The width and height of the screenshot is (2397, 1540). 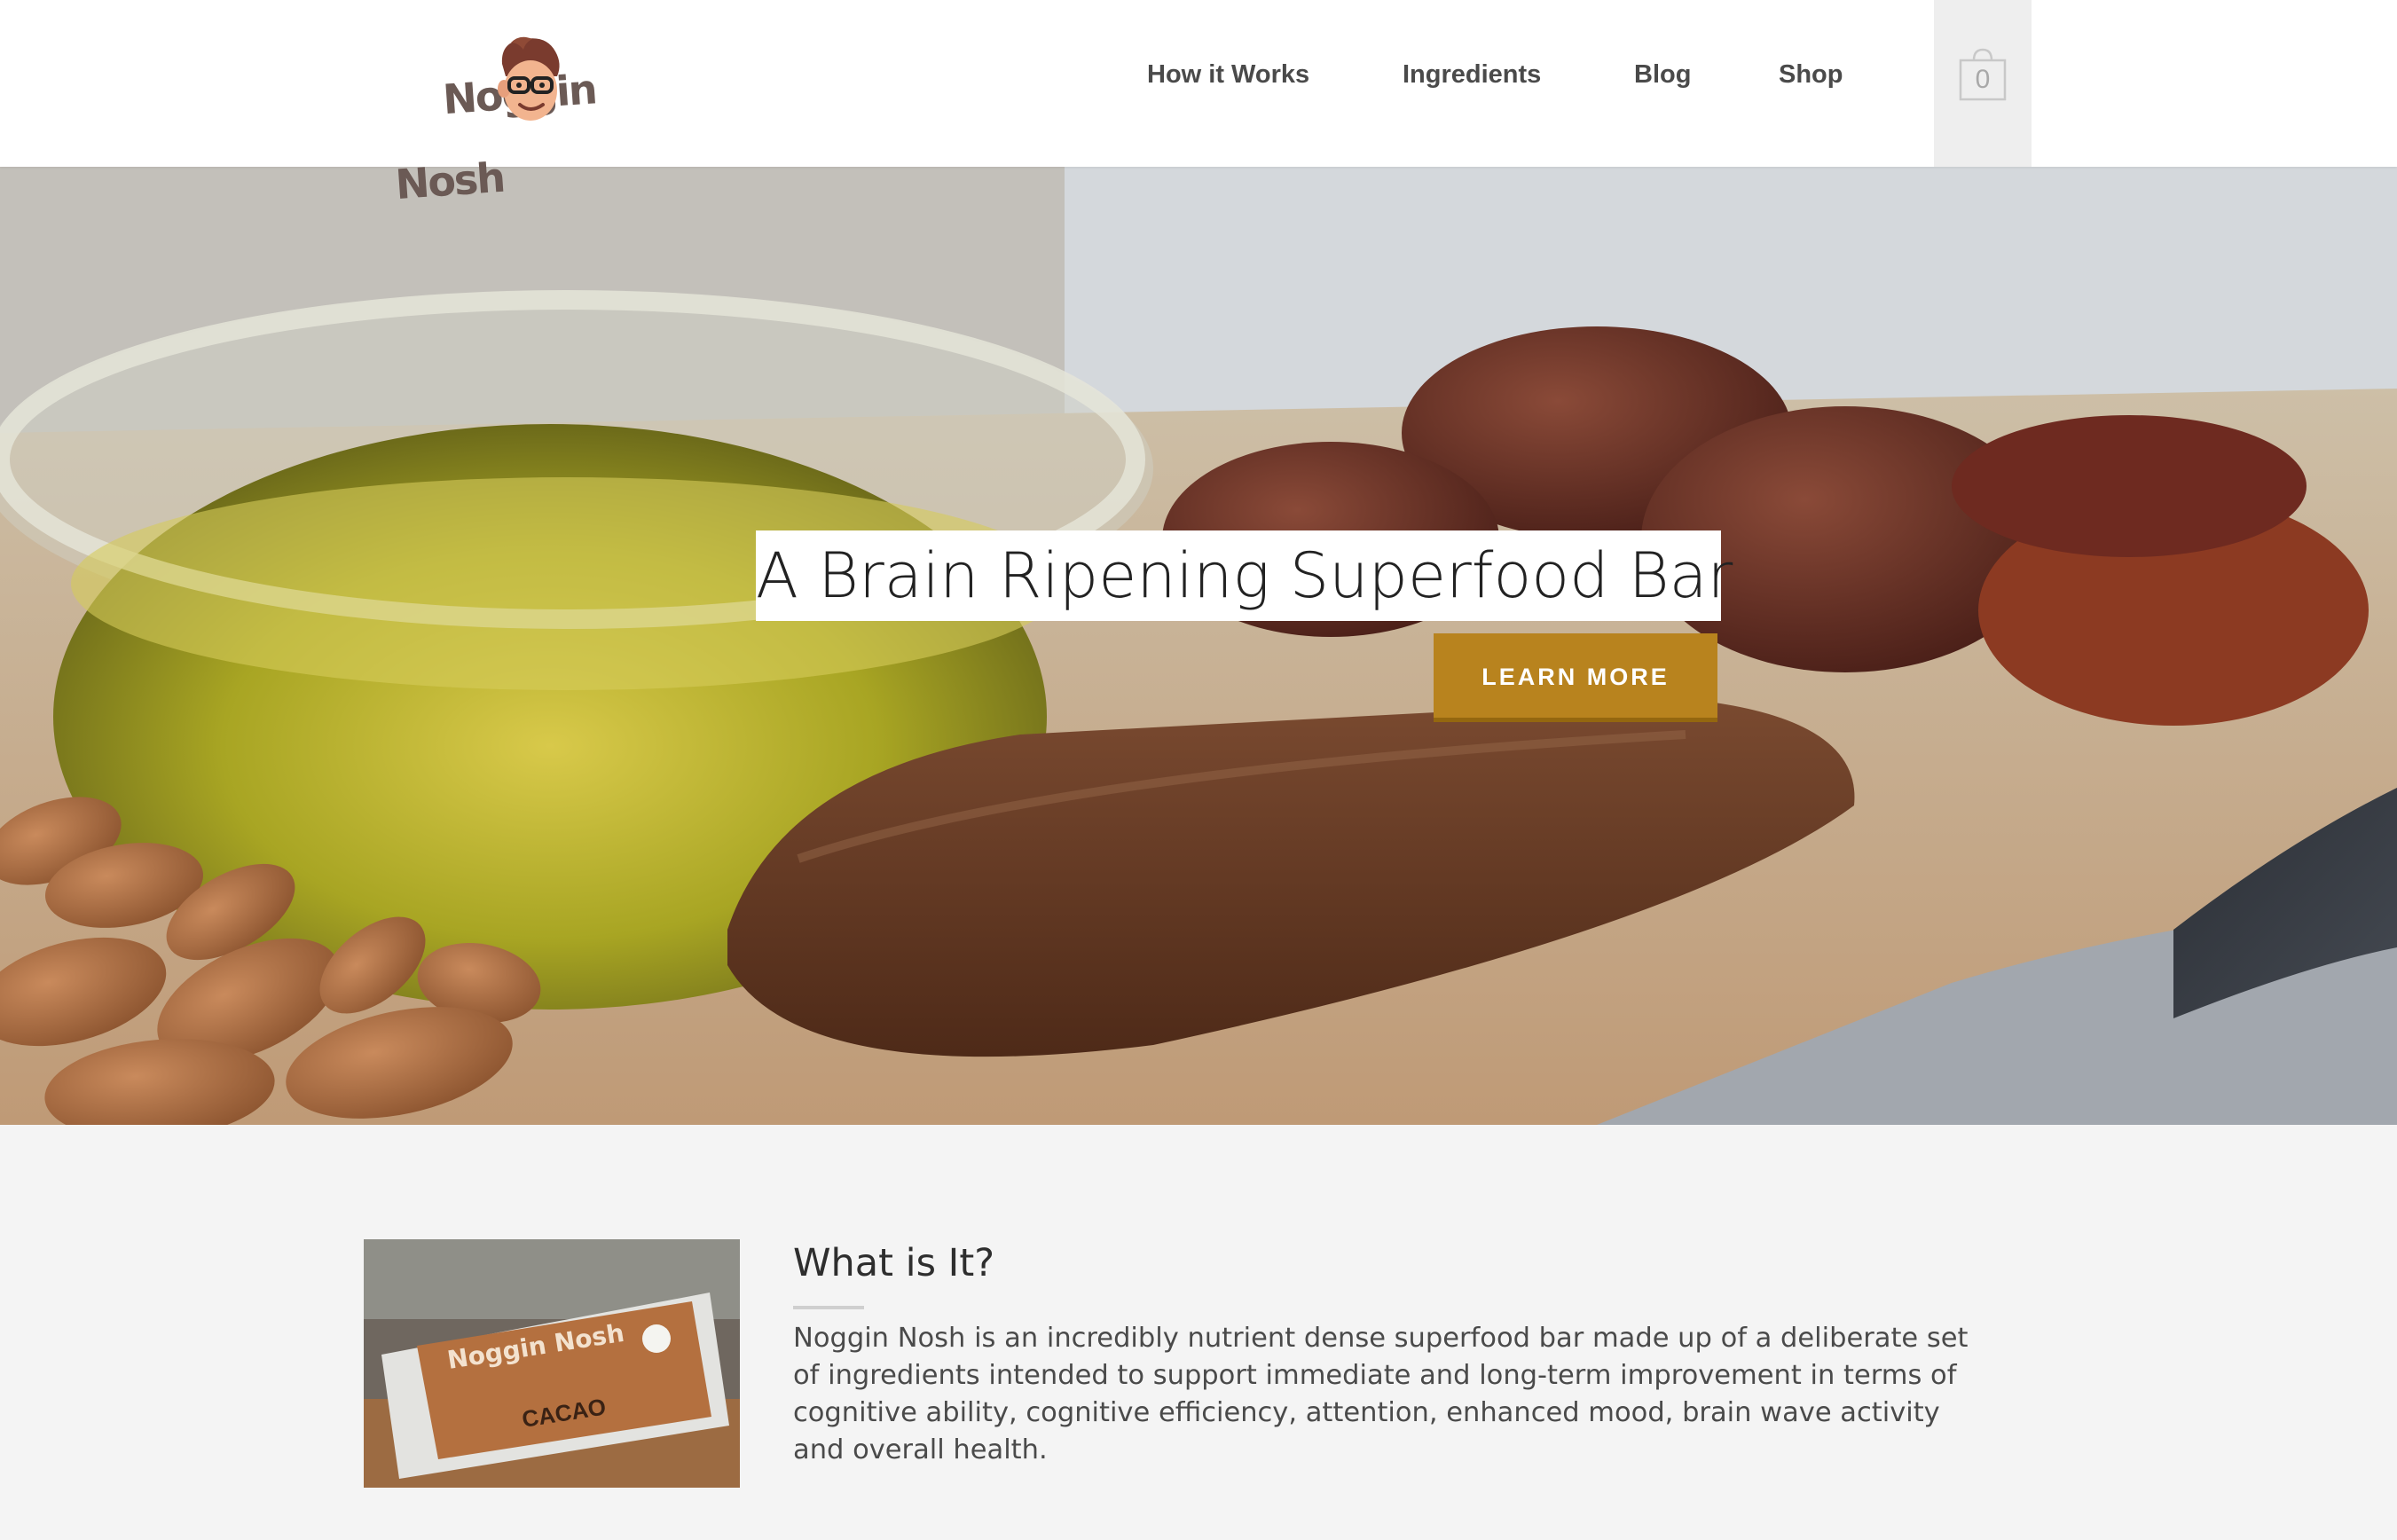 I want to click on product-image: Noggin Nosh CACAO, so click(x=552, y=1363).